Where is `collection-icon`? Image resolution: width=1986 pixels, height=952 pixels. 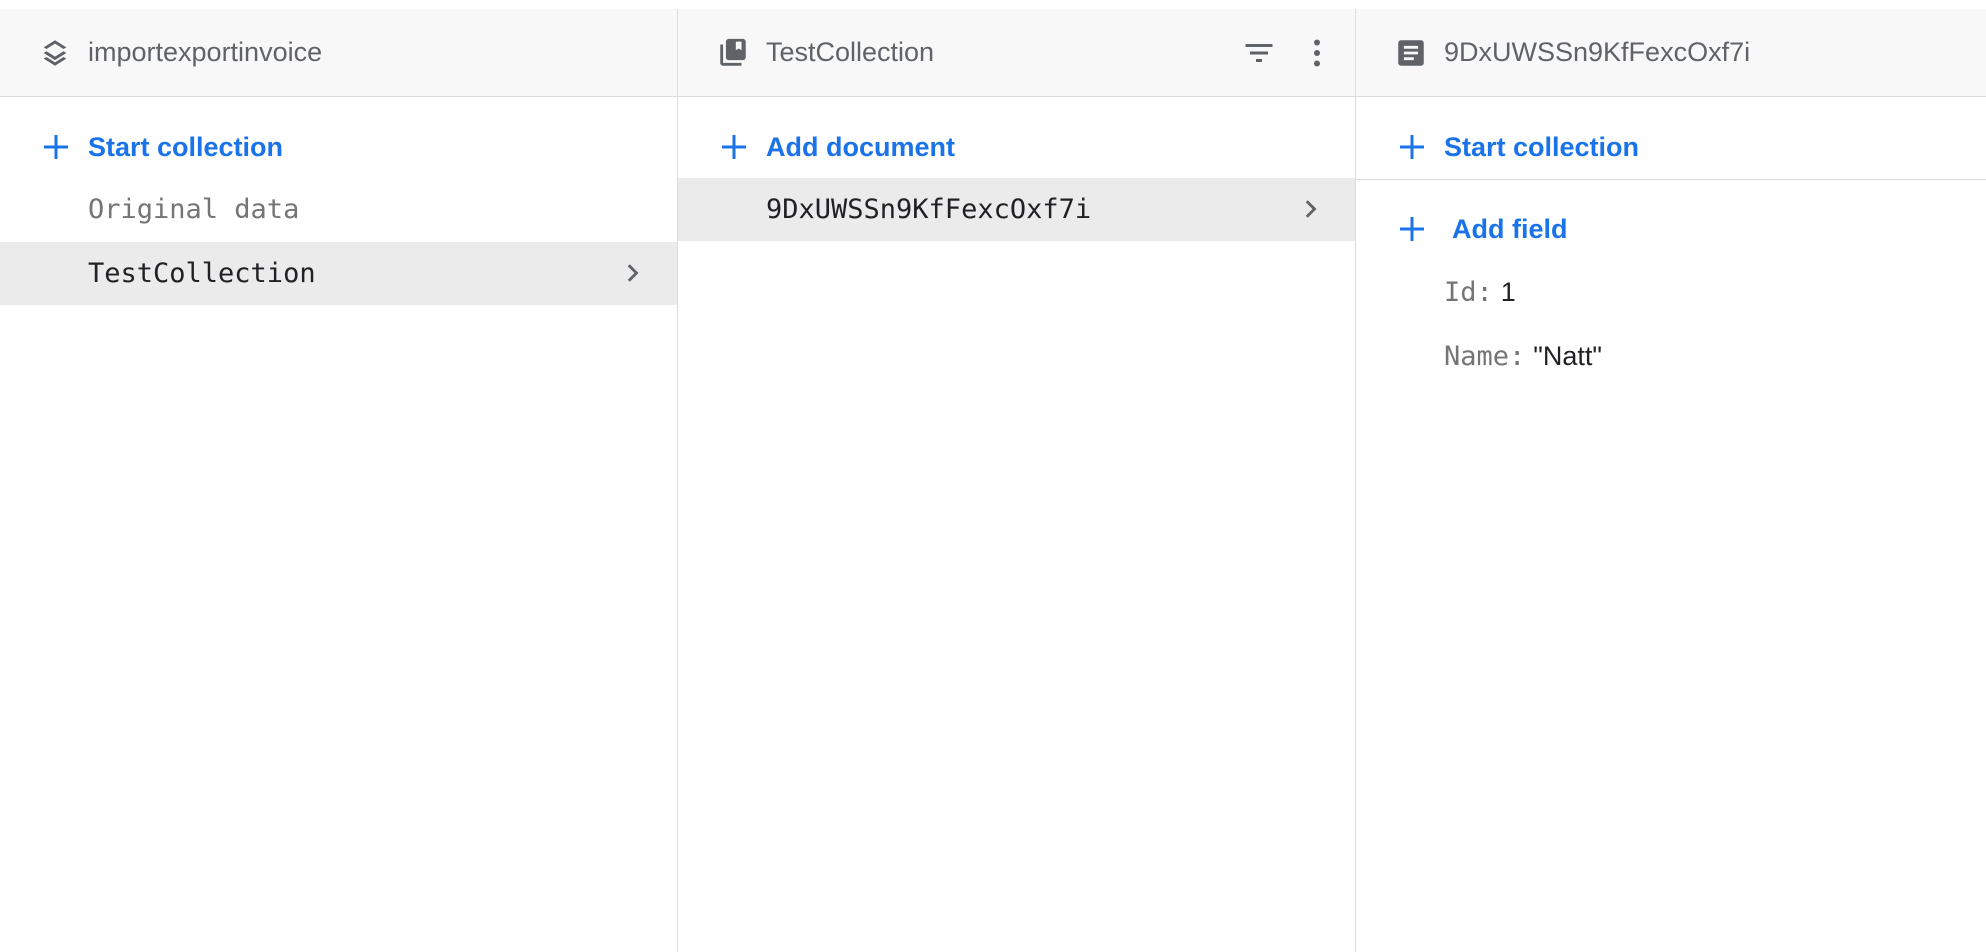 collection-icon is located at coordinates (733, 52).